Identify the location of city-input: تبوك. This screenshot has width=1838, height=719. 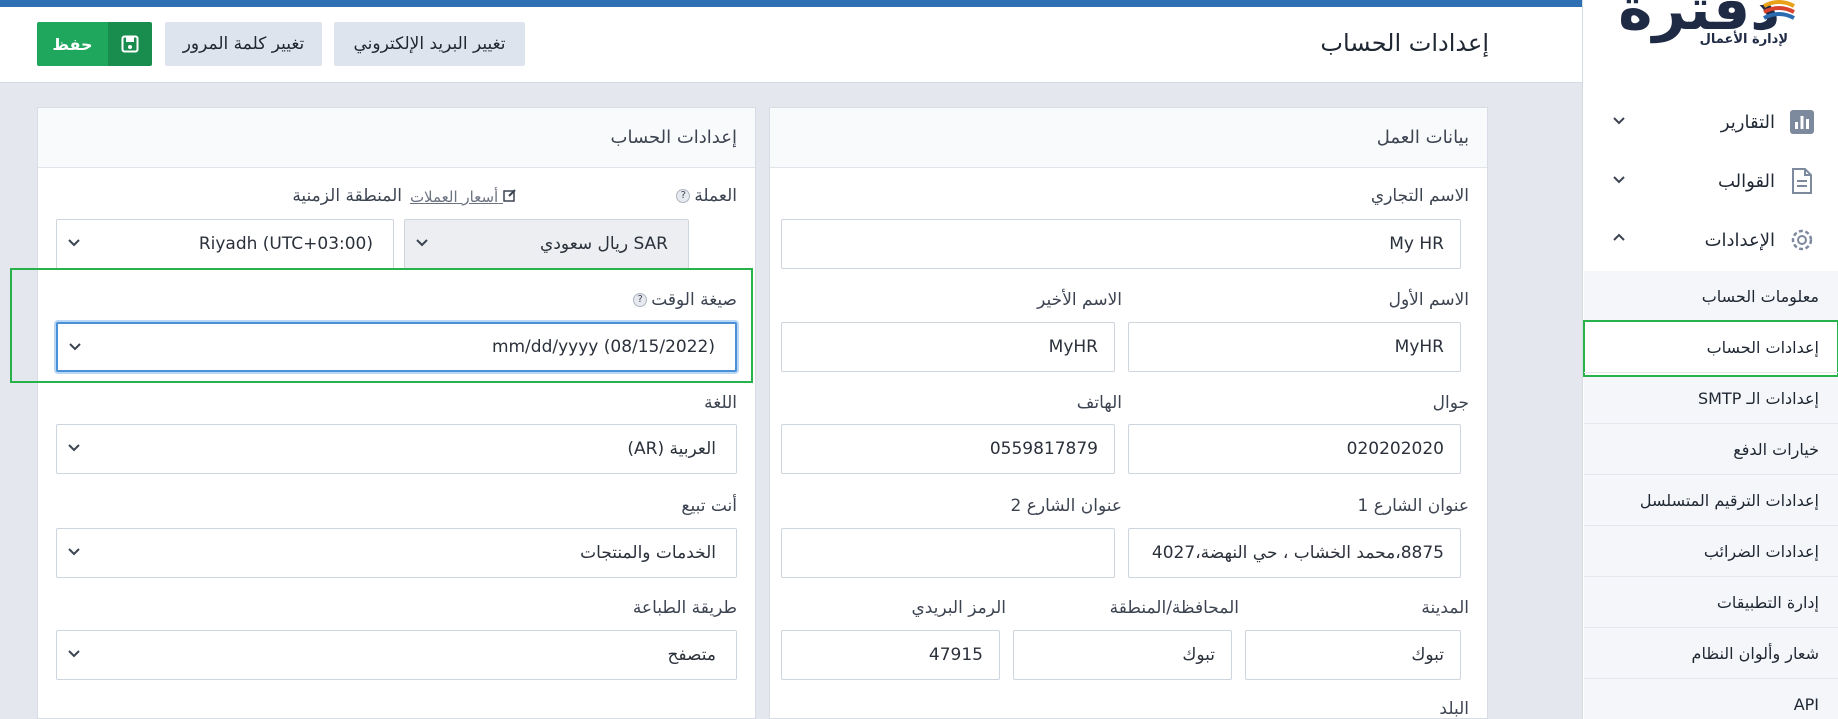
(1353, 655).